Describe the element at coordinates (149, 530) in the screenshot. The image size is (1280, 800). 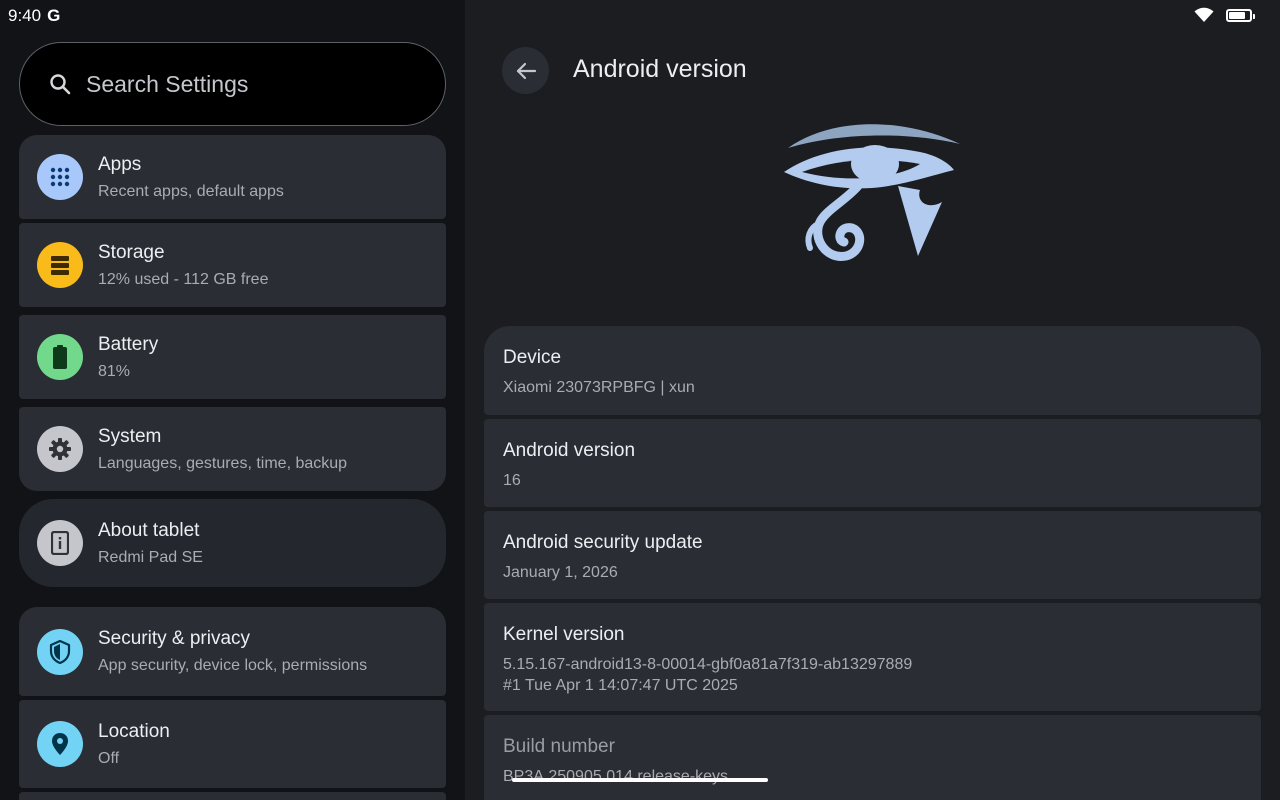
I see `item-title: About tablet` at that location.